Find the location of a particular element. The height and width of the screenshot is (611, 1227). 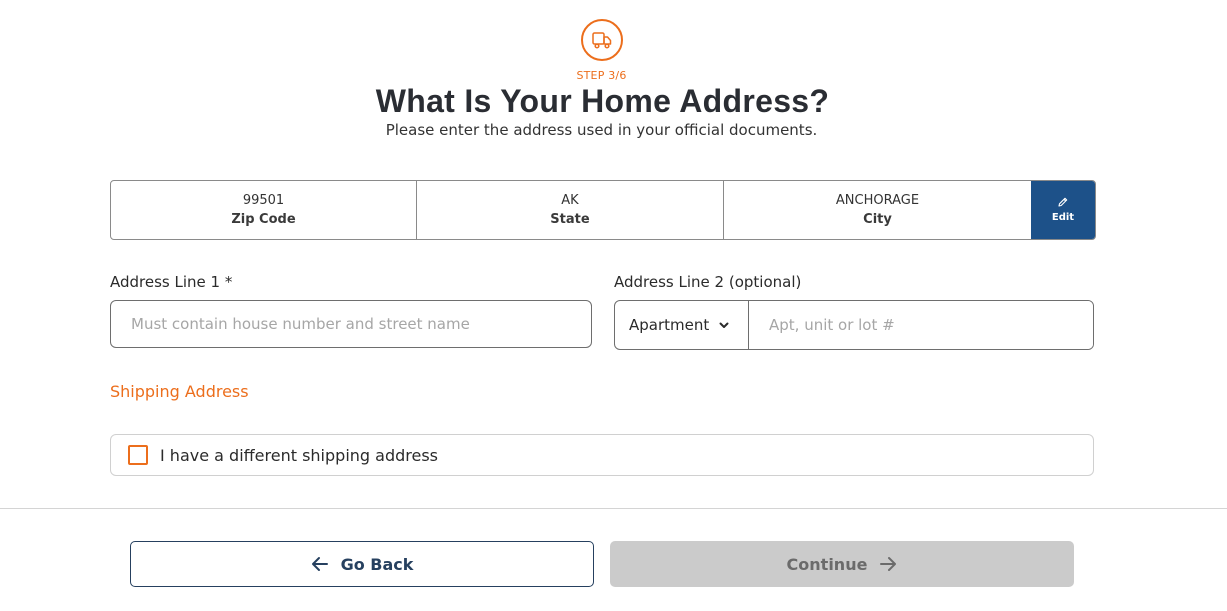

step-indicator: STEP 3/6 is located at coordinates (601, 75).